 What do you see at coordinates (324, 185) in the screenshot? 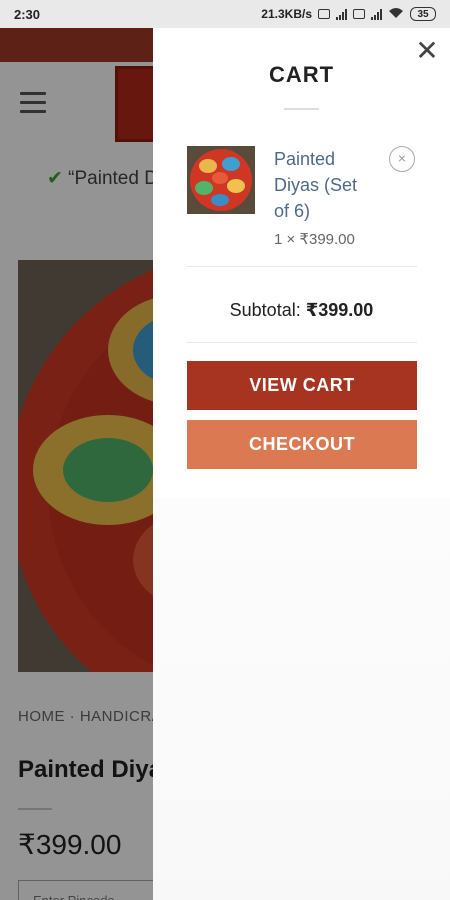
I see `cart-item-name: Painted Diyas (Set of 6)` at bounding box center [324, 185].